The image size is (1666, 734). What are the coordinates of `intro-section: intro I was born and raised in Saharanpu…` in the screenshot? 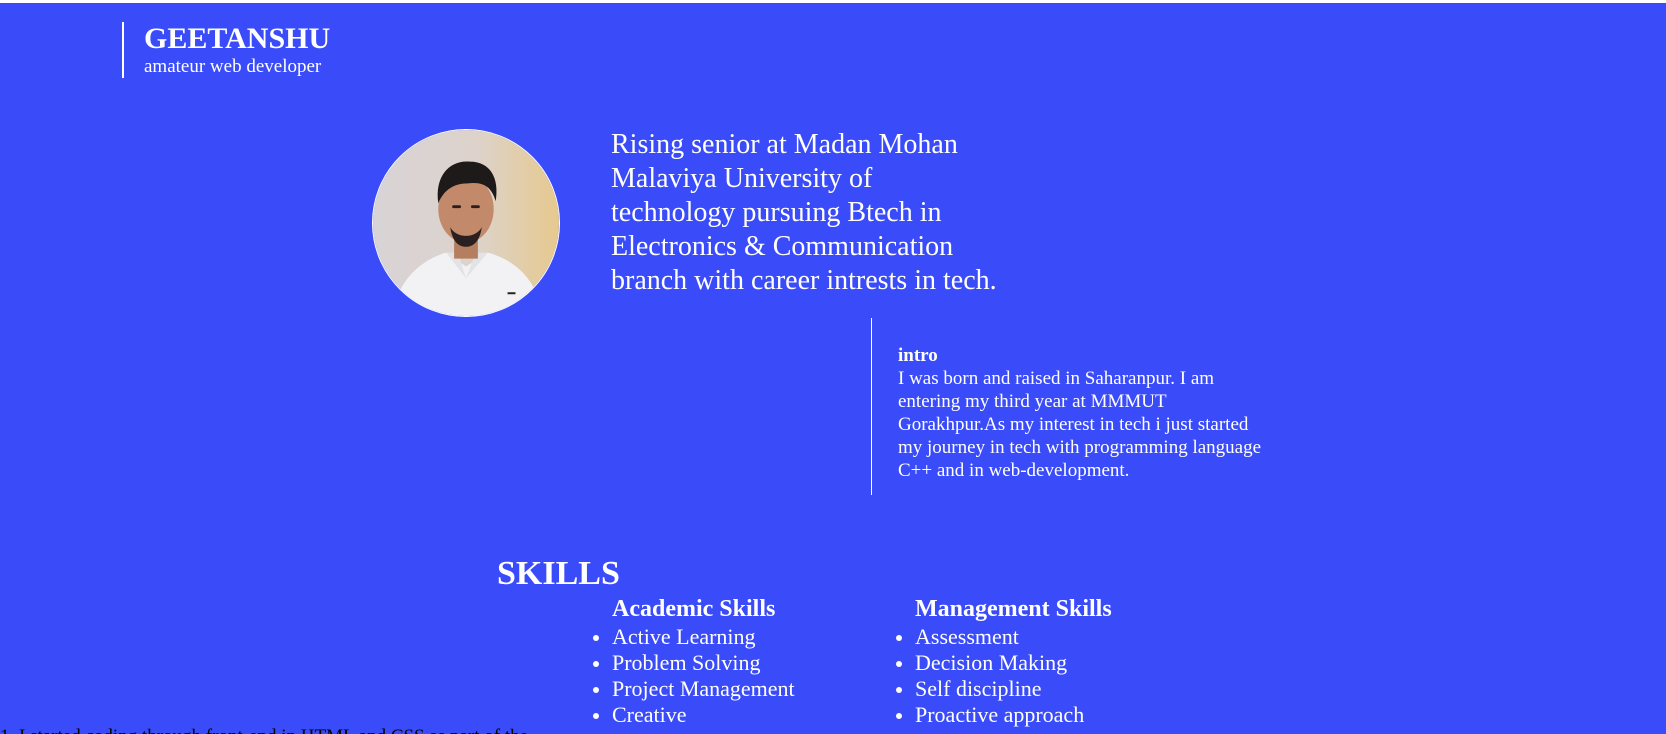 It's located at (1081, 406).